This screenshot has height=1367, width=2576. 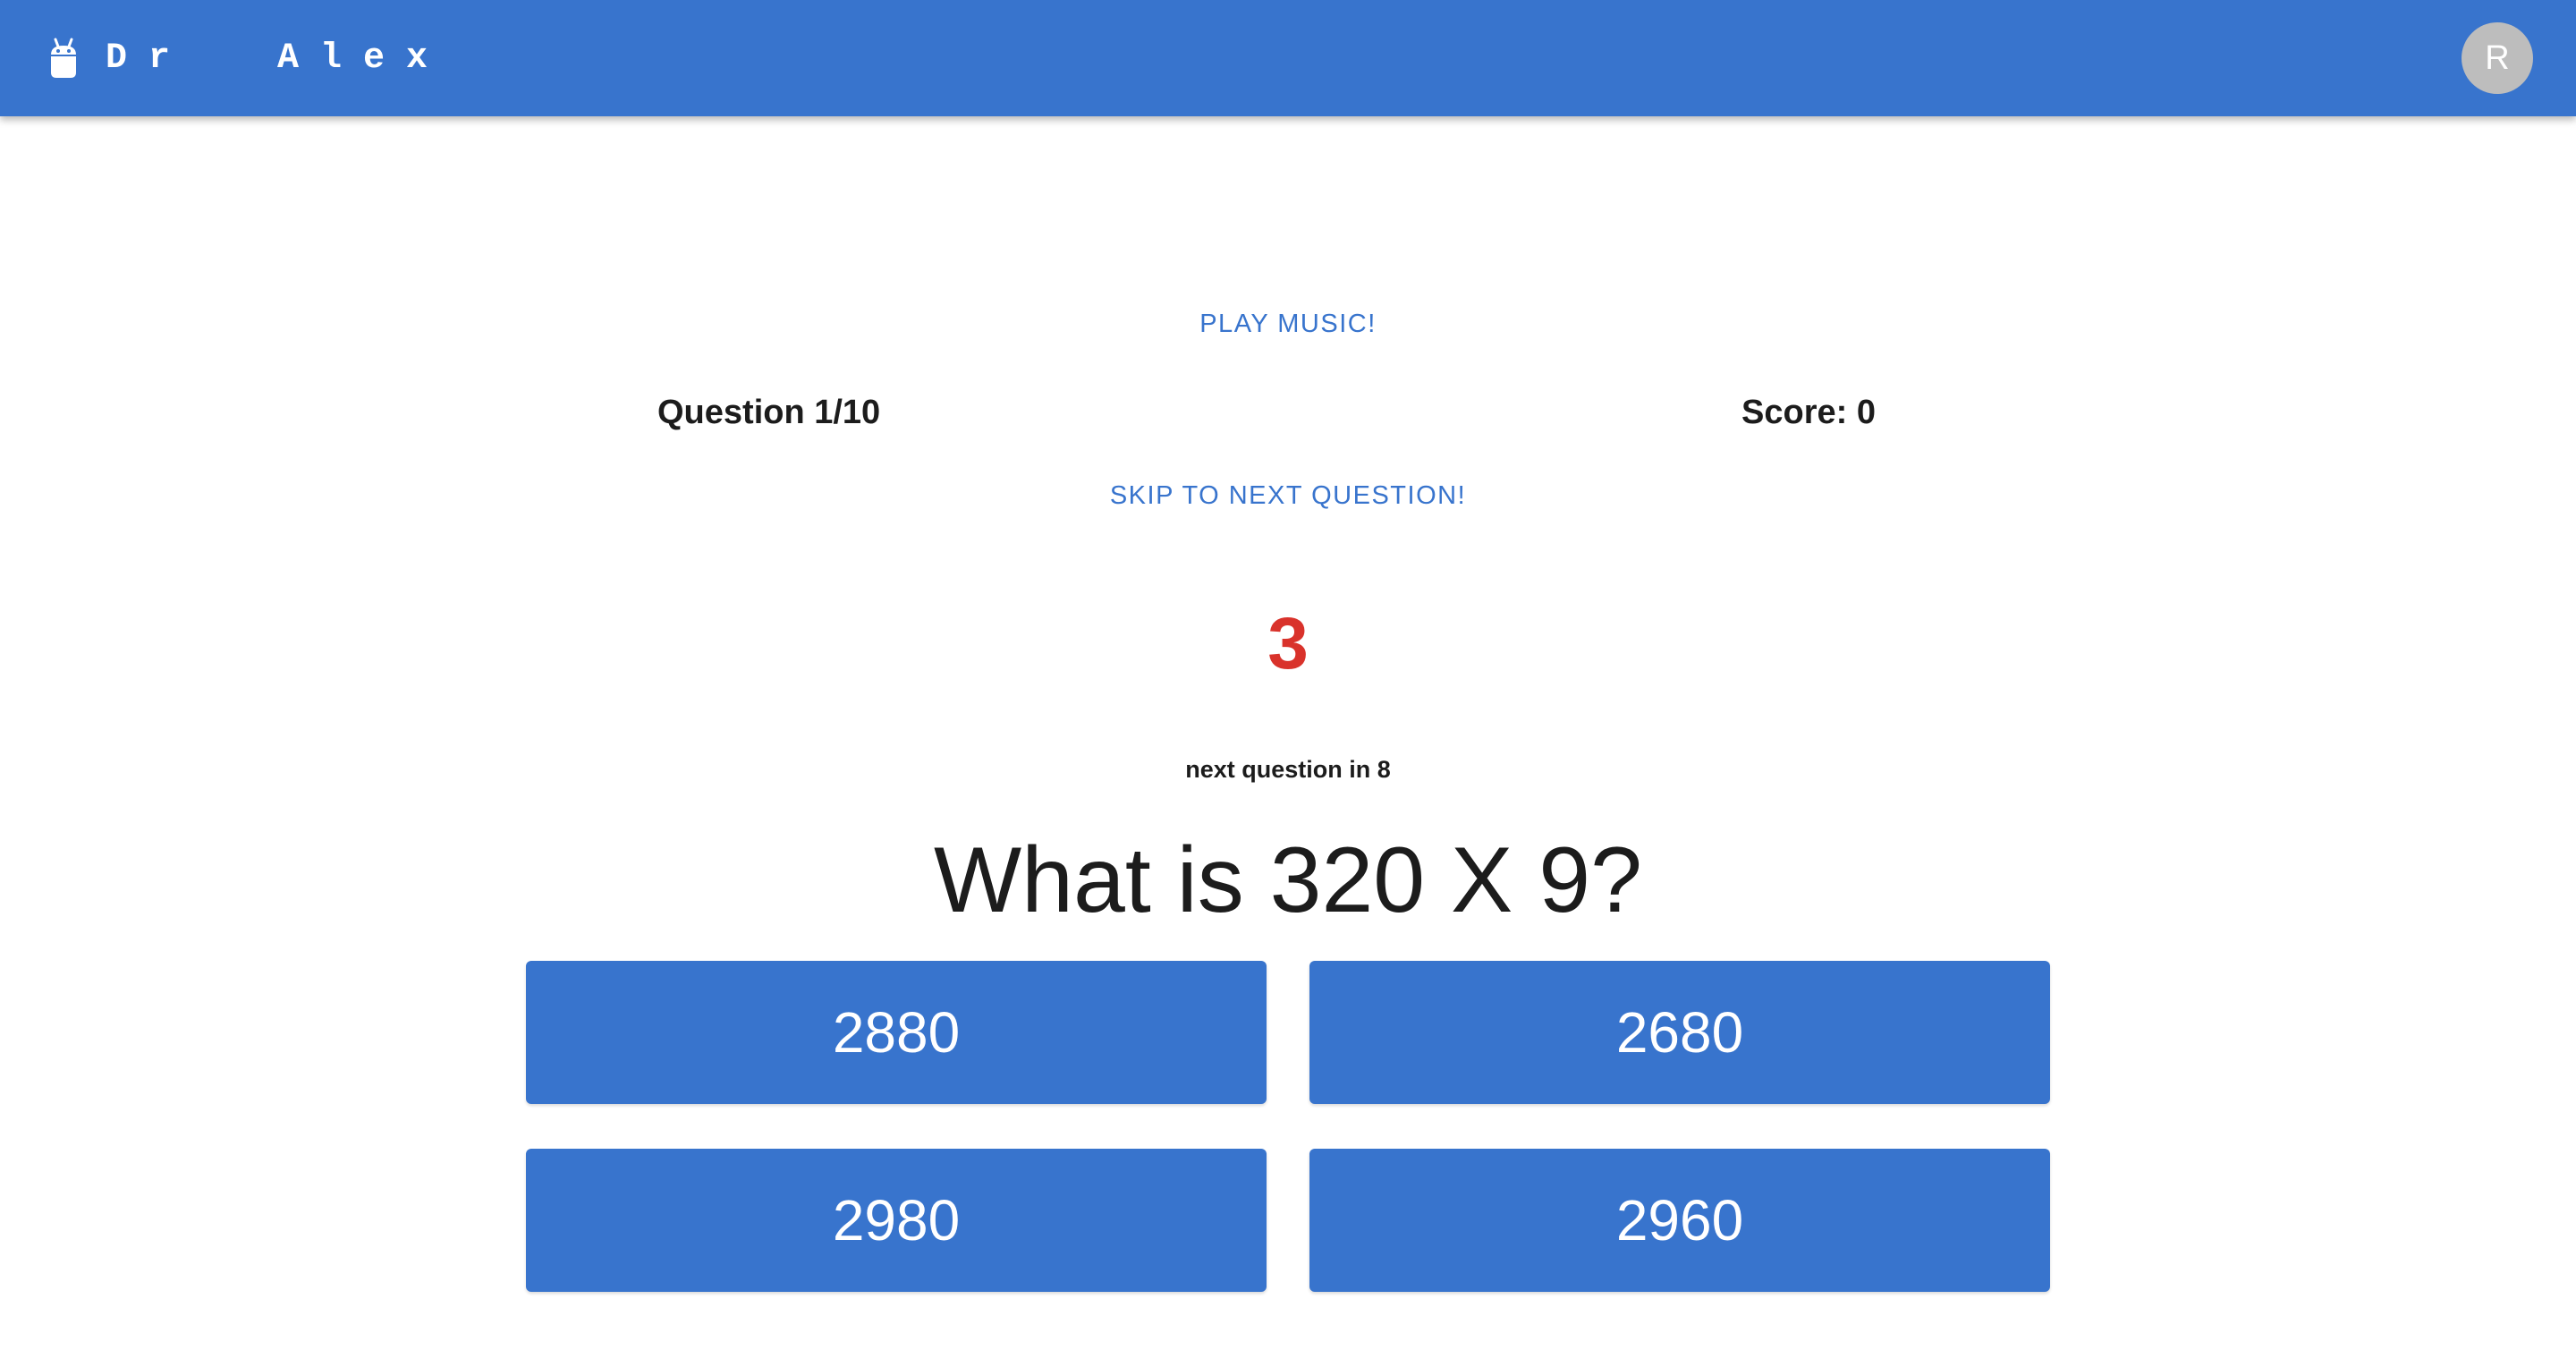 What do you see at coordinates (1808, 412) in the screenshot?
I see `score-display: Score: 0` at bounding box center [1808, 412].